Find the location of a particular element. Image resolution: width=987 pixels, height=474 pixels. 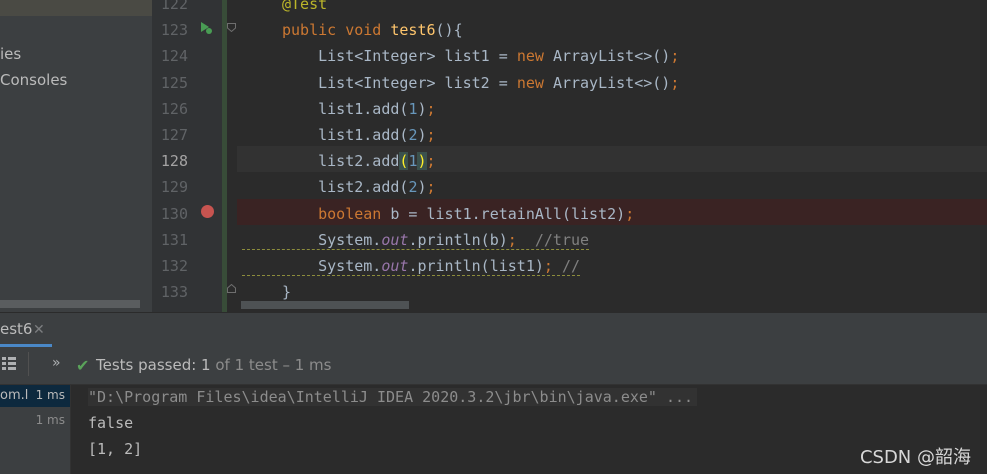

code-line: List<Integer> list2 = new ArrayList<>(); is located at coordinates (480, 83).